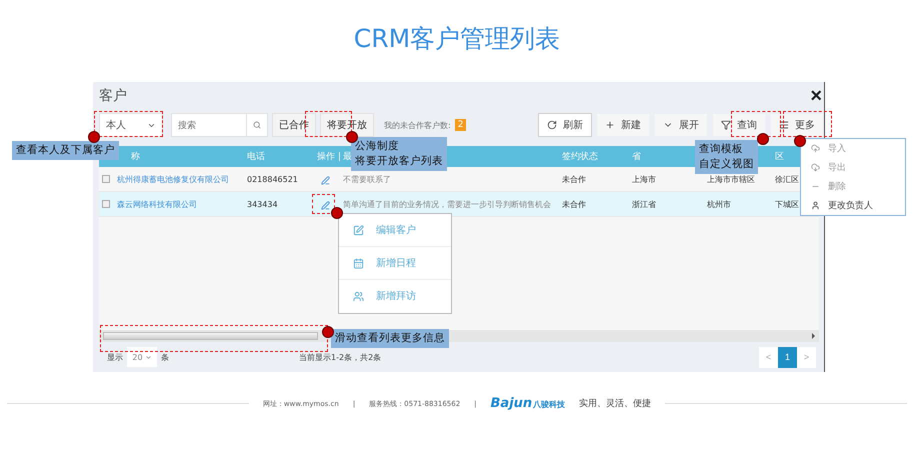 The width and height of the screenshot is (914, 450). Describe the element at coordinates (399, 154) in the screenshot. I see `annotation-tooltip: 公海制度 将要开放客户列表` at that location.